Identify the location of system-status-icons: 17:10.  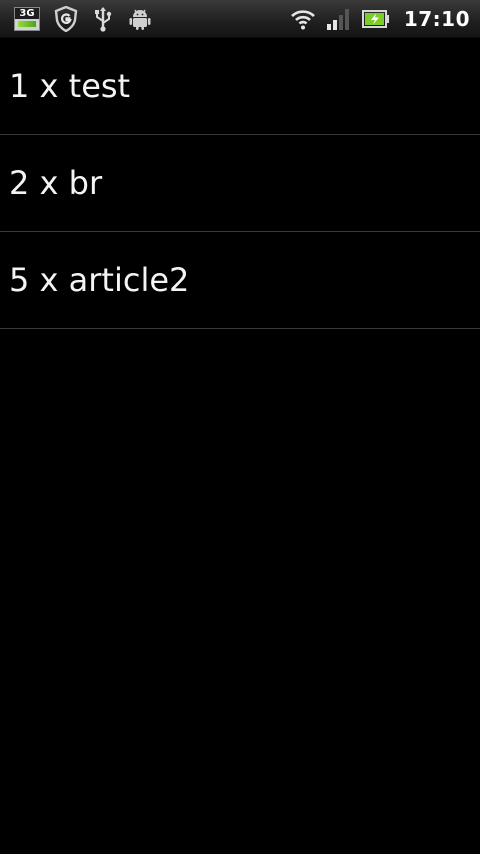
(380, 19).